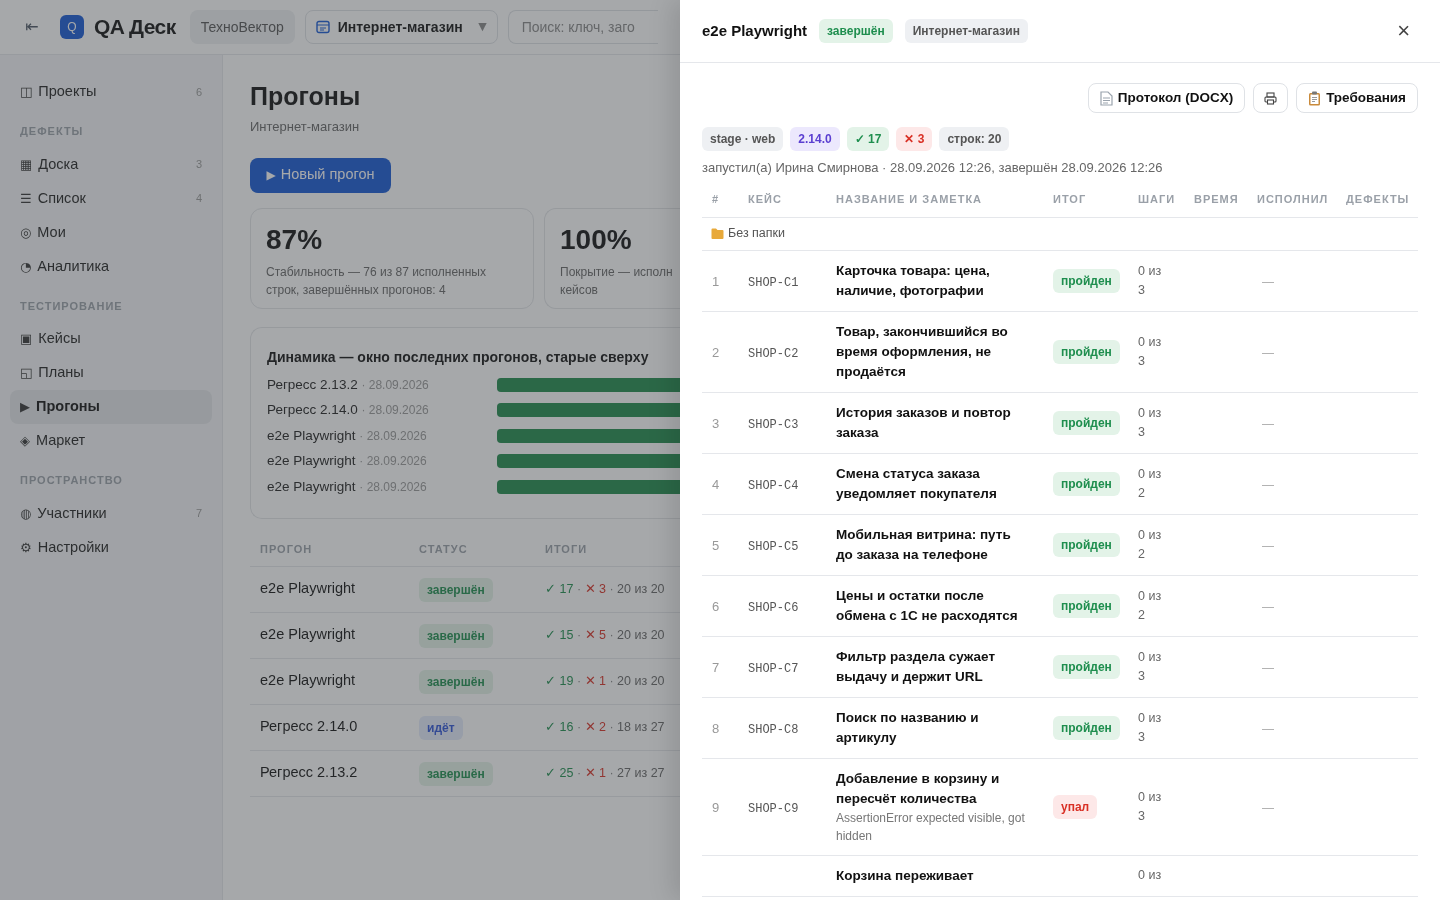  Describe the element at coordinates (815, 139) in the screenshot. I see `info-chip: 2.14.0` at that location.